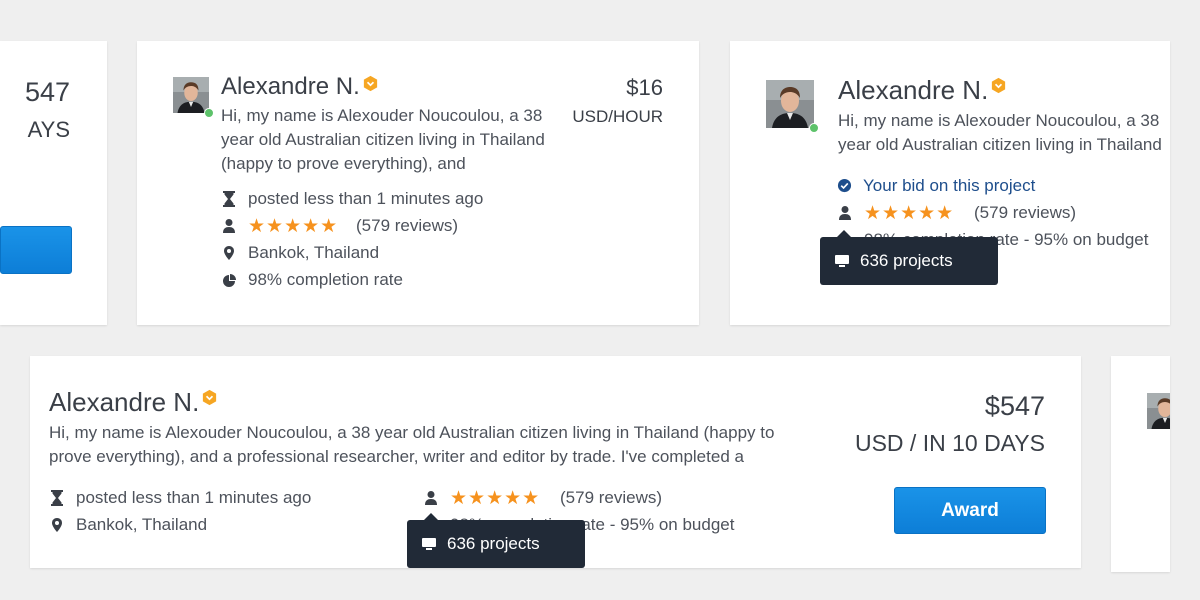  I want to click on completion-text: 98% completion rate, so click(325, 279).